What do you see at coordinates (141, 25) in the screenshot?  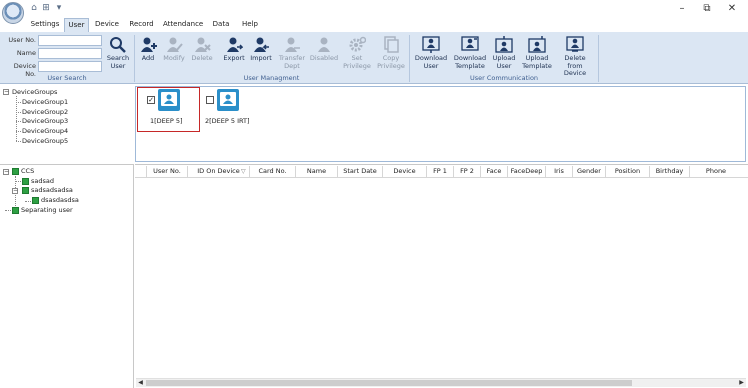 I see `tab-record: Record` at bounding box center [141, 25].